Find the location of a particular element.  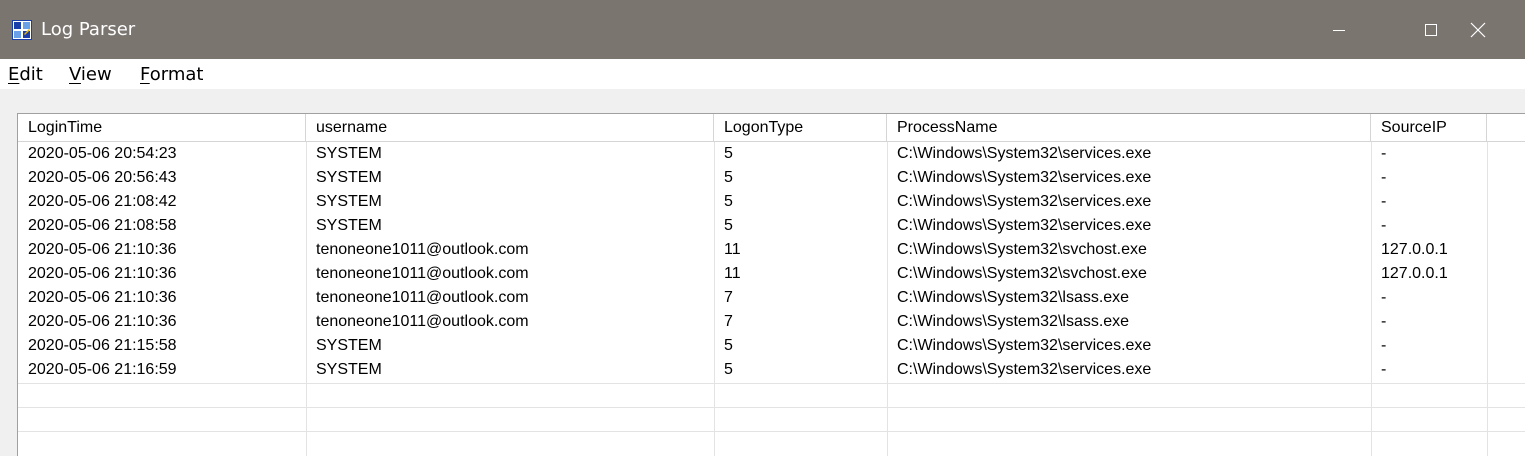

cell-logintime: 2020-05-06 20:54:23 is located at coordinates (102, 153).